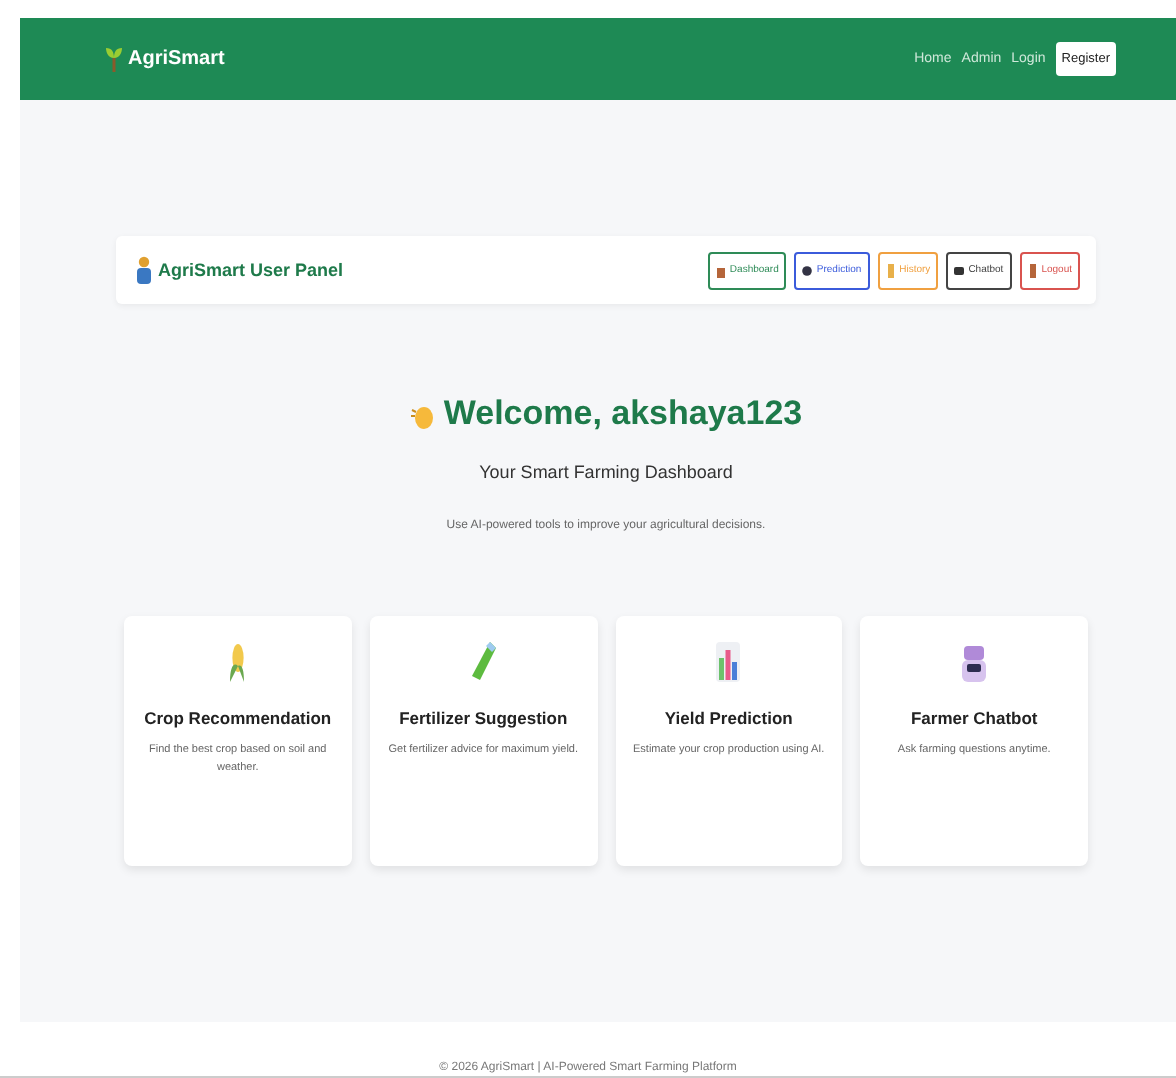  What do you see at coordinates (251, 270) in the screenshot?
I see `panel-title: AgriSmart User Panel` at bounding box center [251, 270].